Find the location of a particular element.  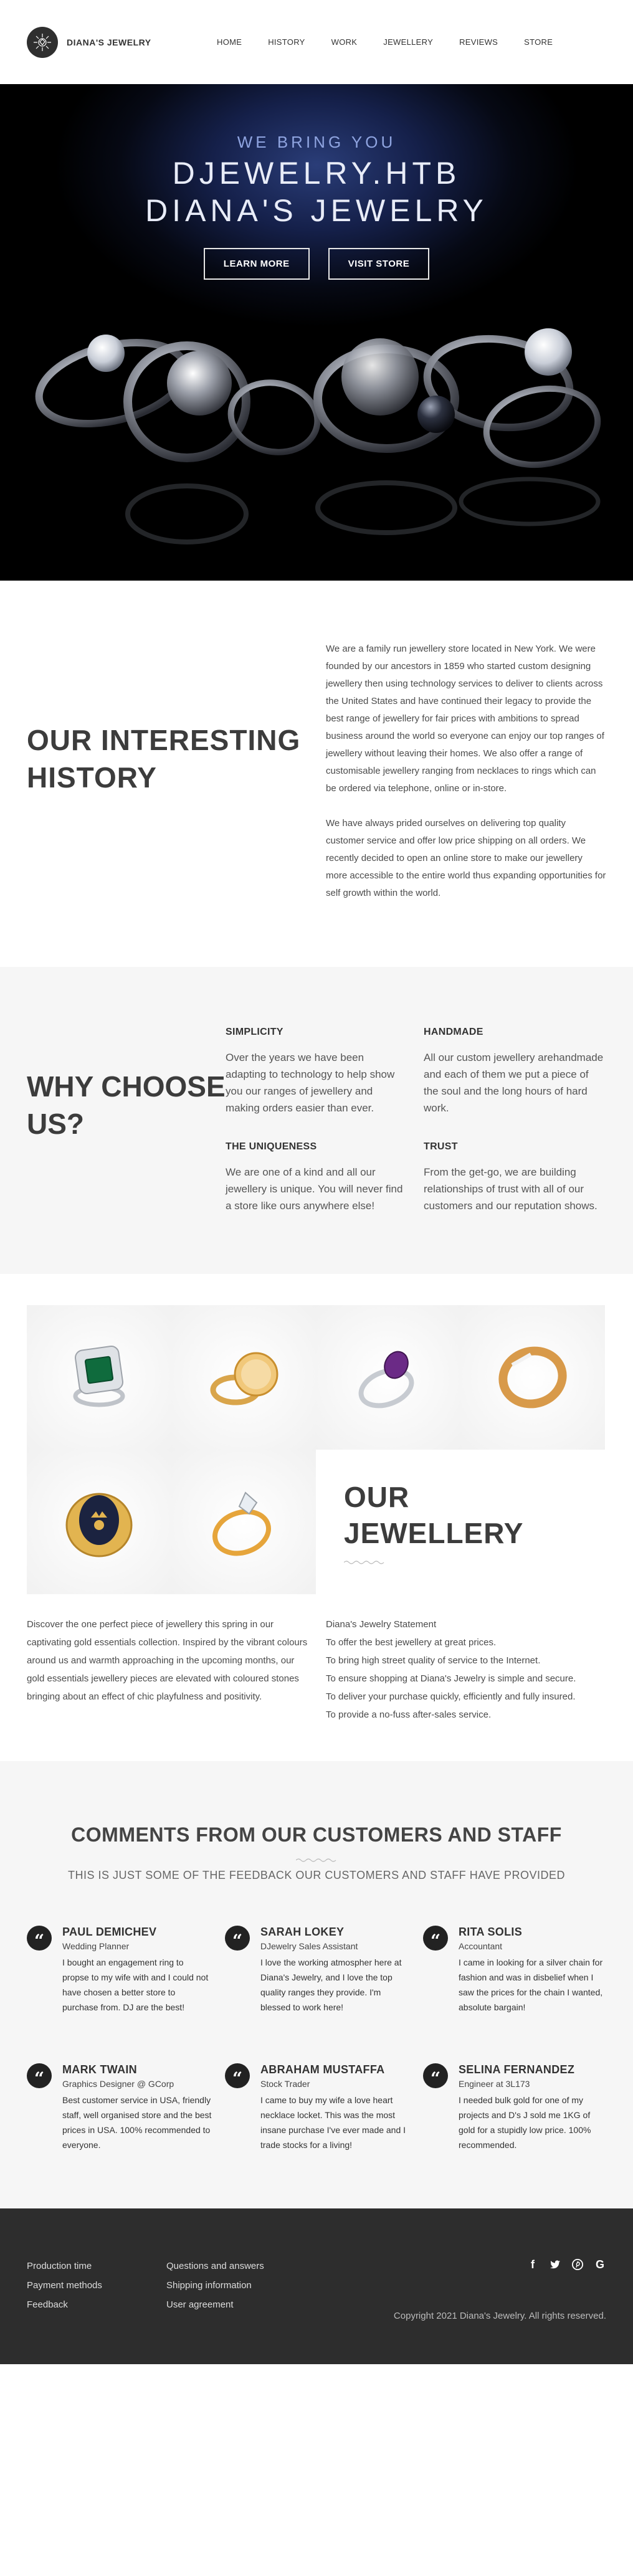

facebook-icon: f is located at coordinates (532, 2264).